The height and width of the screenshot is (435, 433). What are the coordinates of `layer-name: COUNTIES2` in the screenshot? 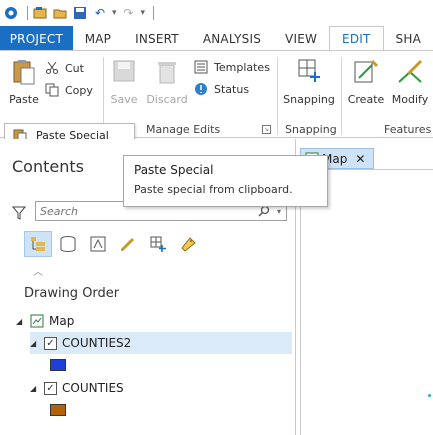 It's located at (97, 343).